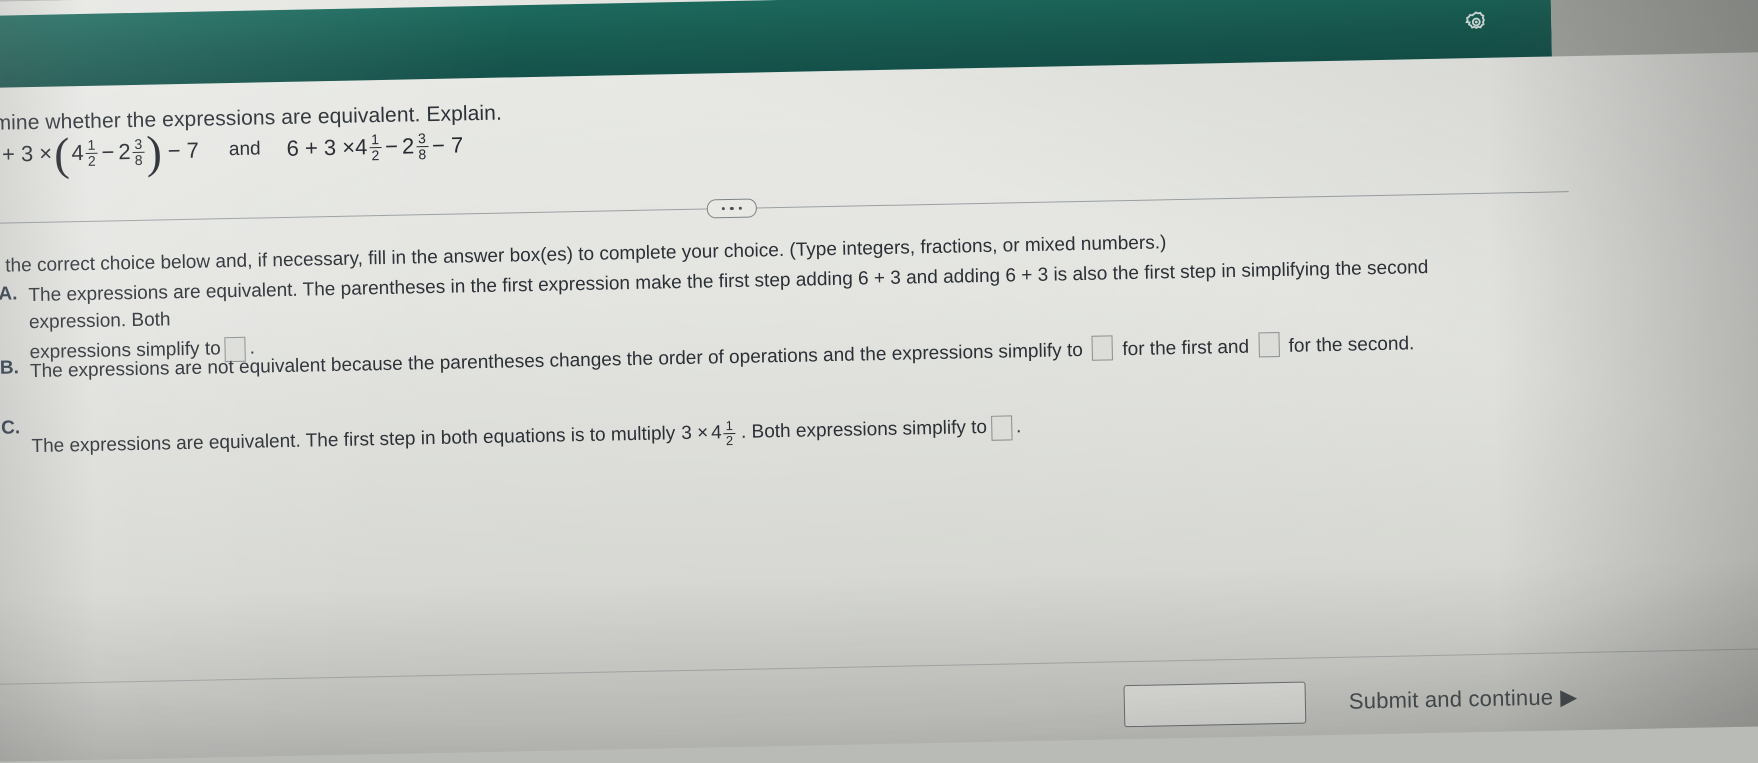  Describe the element at coordinates (1476, 22) in the screenshot. I see `gear-icon` at that location.